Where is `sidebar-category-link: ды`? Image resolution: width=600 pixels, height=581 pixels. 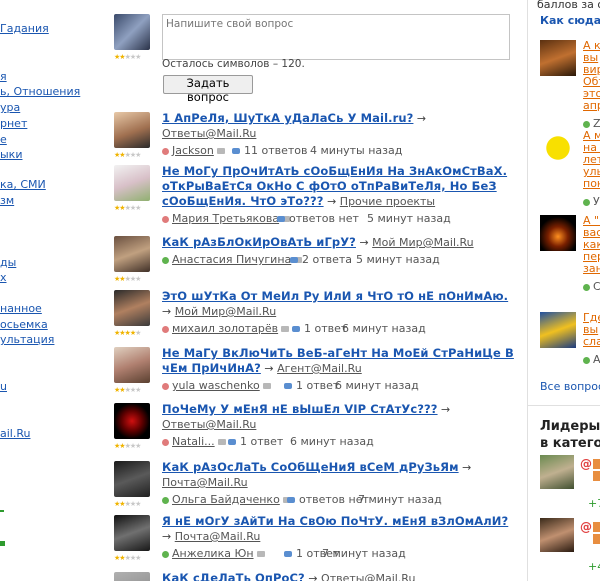 sidebar-category-link: ды is located at coordinates (8, 262).